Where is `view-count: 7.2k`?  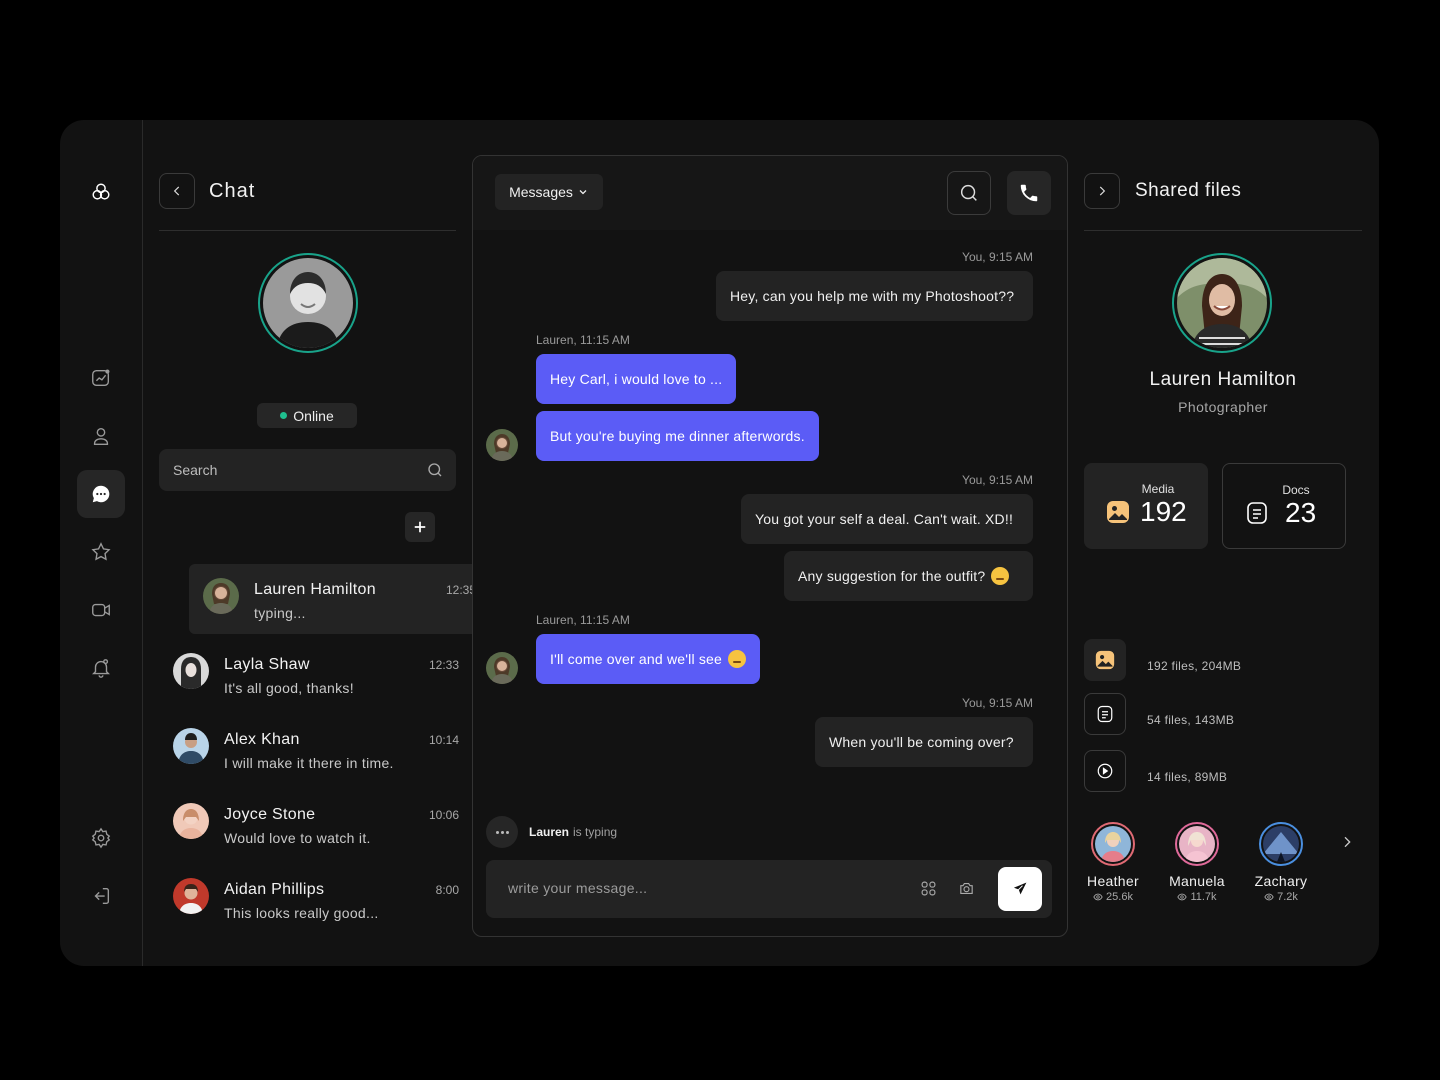
view-count: 7.2k is located at coordinates (1281, 897).